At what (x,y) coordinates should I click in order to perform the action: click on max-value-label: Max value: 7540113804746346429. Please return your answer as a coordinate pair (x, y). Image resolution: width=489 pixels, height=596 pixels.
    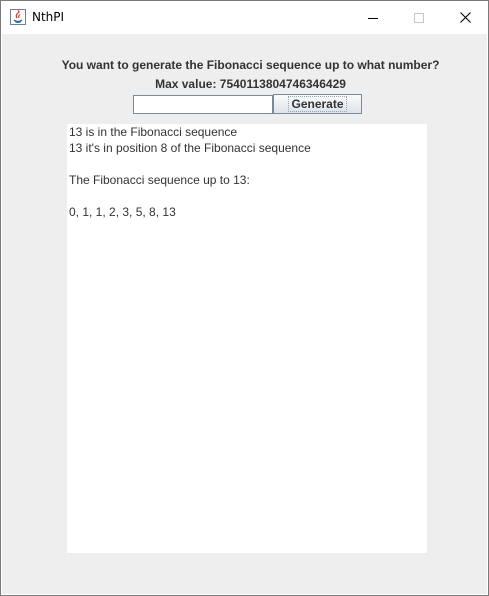
    Looking at the image, I should click on (250, 84).